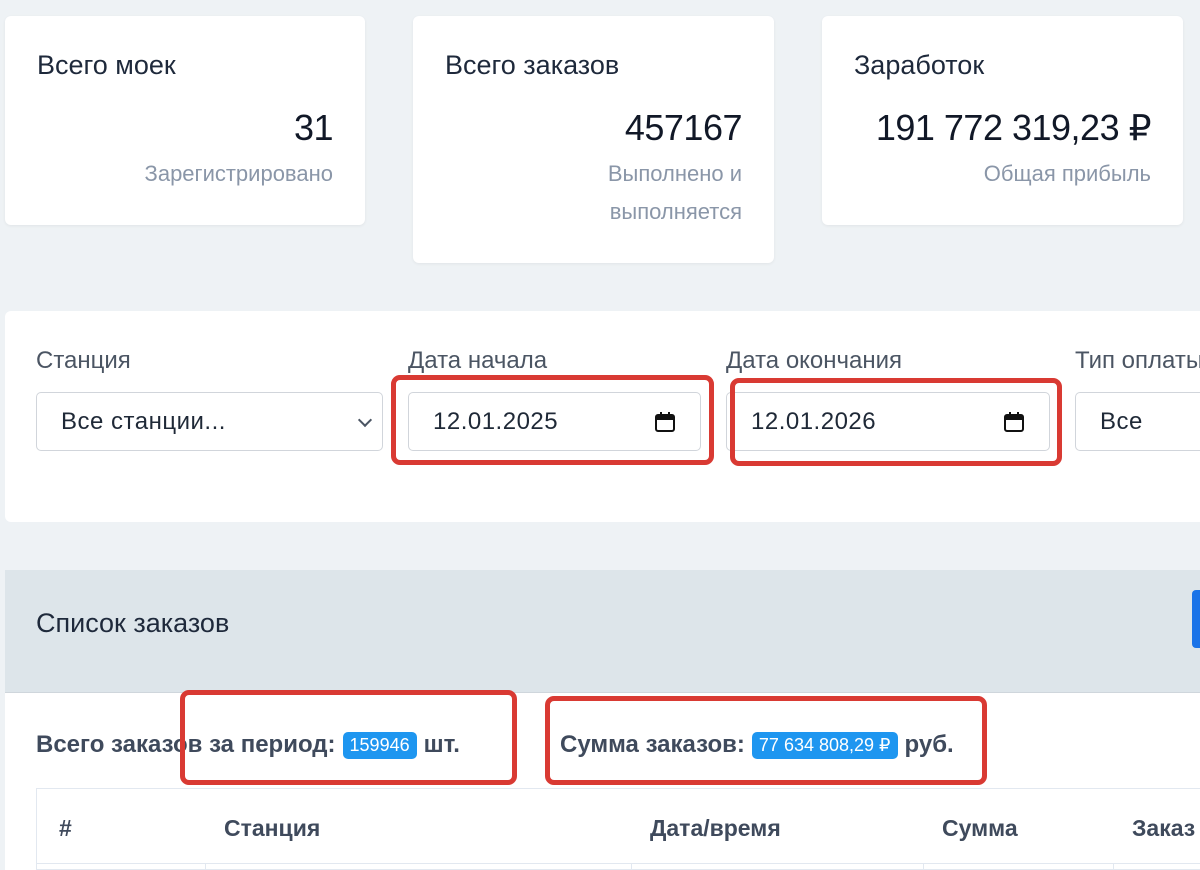  Describe the element at coordinates (683, 127) in the screenshot. I see `stat-value: 457167` at that location.